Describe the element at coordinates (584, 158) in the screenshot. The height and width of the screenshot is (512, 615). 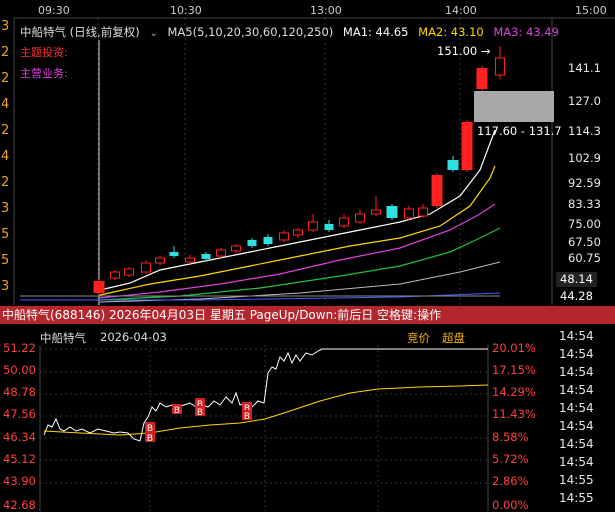
I see `price-tick: 102.9` at that location.